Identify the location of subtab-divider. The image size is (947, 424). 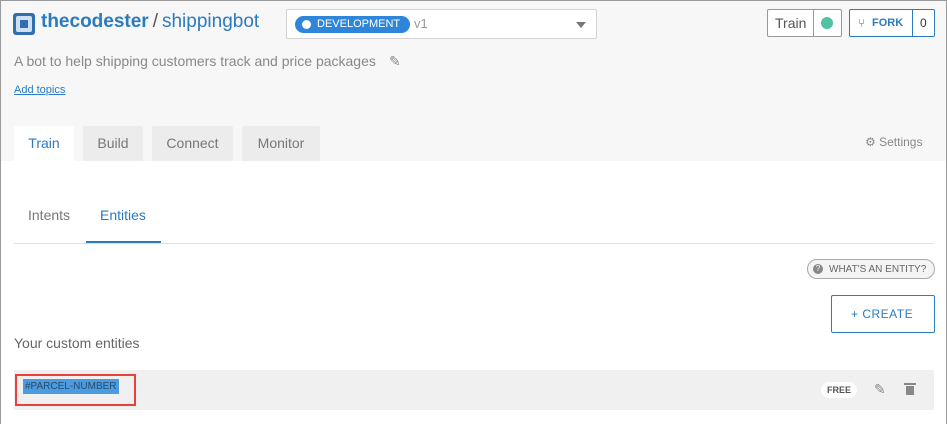
(474, 243).